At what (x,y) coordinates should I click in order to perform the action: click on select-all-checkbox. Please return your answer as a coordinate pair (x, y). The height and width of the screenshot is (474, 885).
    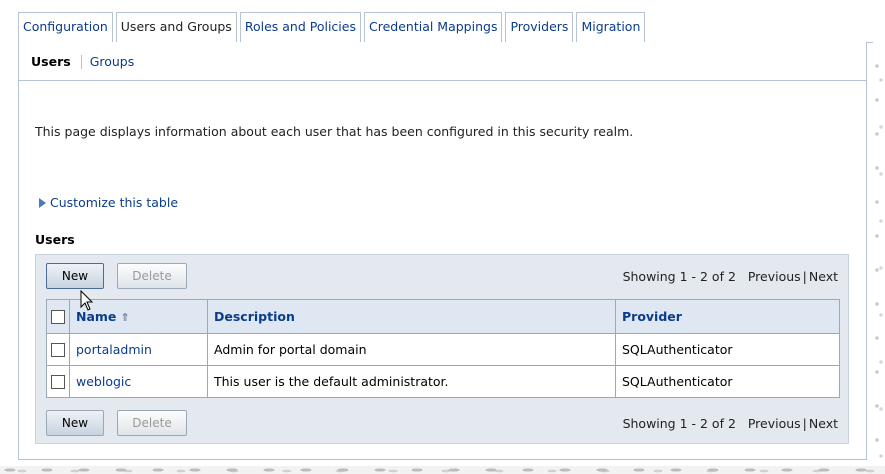
    Looking at the image, I should click on (58, 317).